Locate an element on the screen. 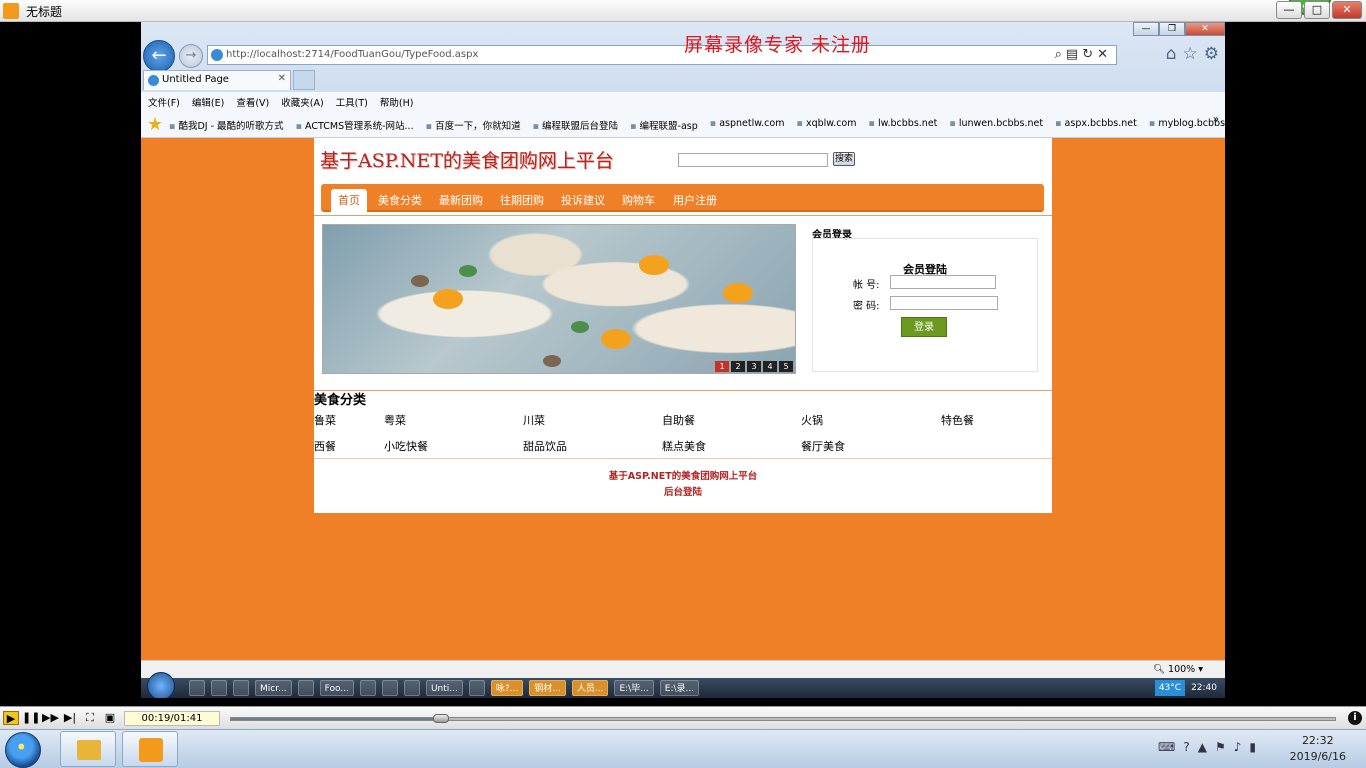 The height and width of the screenshot is (768, 1366). nav-home: 首页 is located at coordinates (349, 200).